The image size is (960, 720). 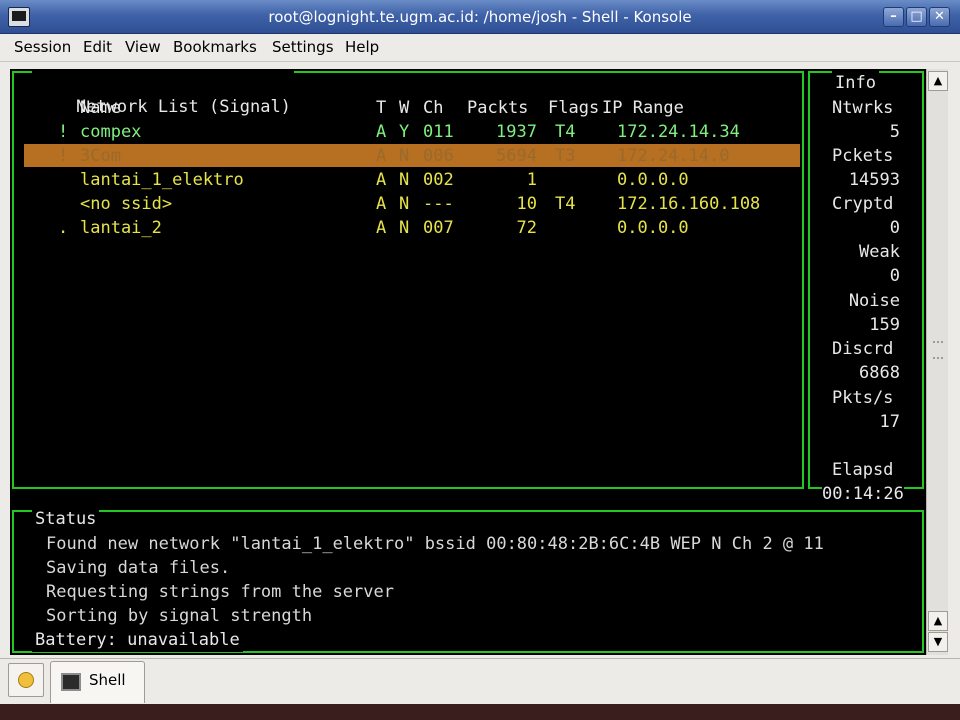 I want to click on row-packets: 5694, so click(x=516, y=156).